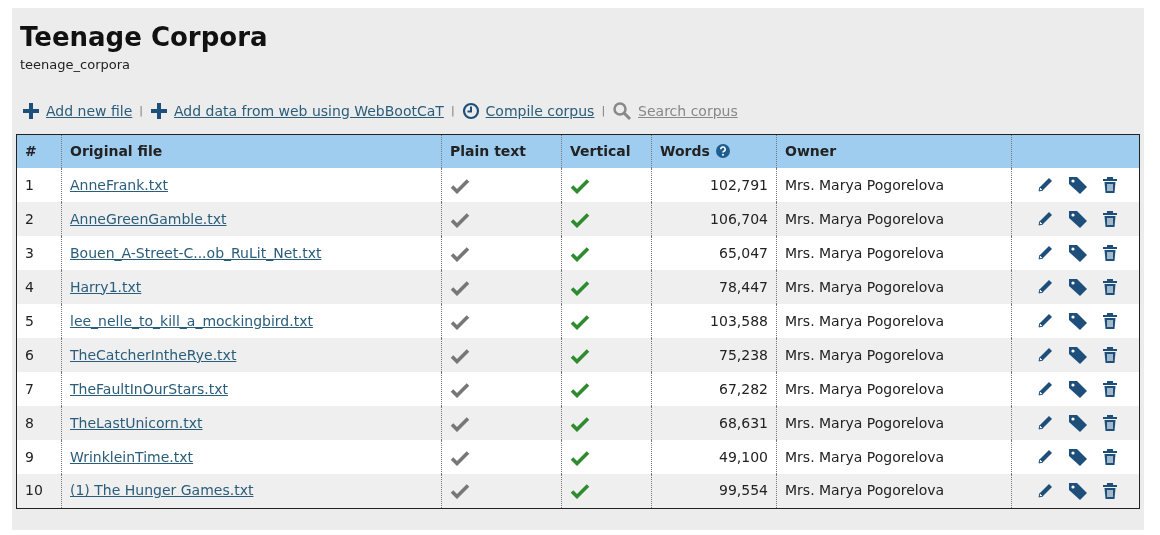  I want to click on file-link: lee_nelle_to_kill_a_mockingbird.txt, so click(191, 320).